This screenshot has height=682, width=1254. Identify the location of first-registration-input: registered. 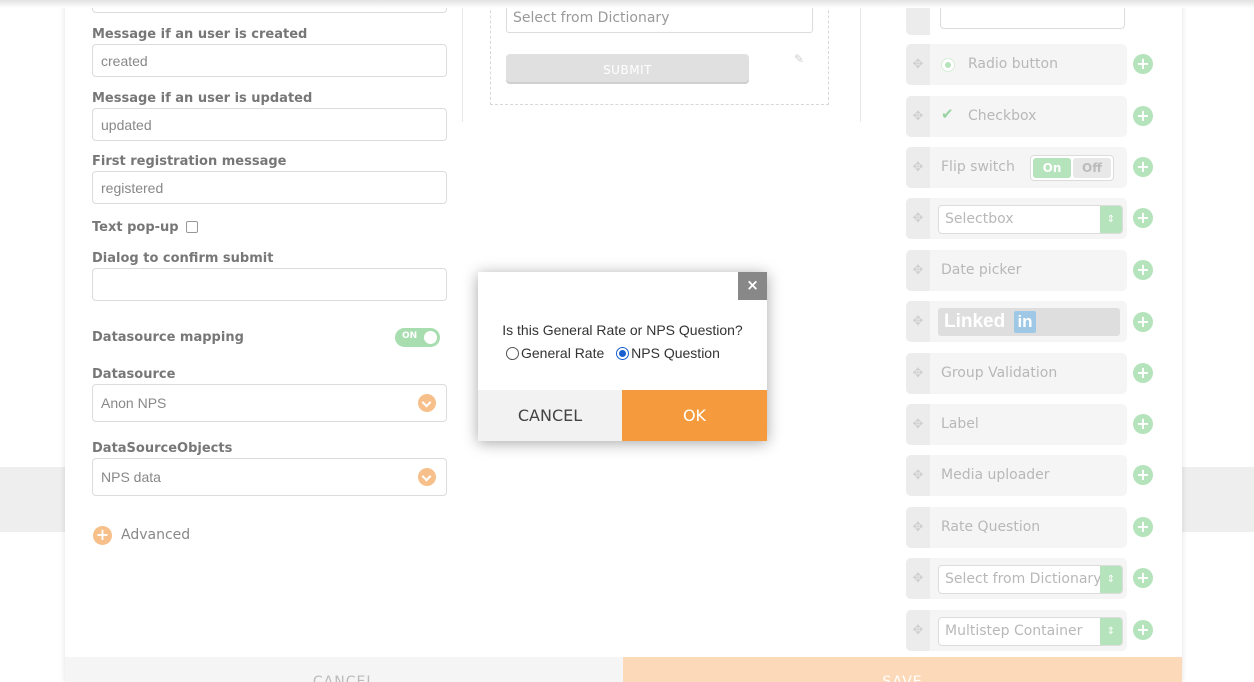
(269, 187).